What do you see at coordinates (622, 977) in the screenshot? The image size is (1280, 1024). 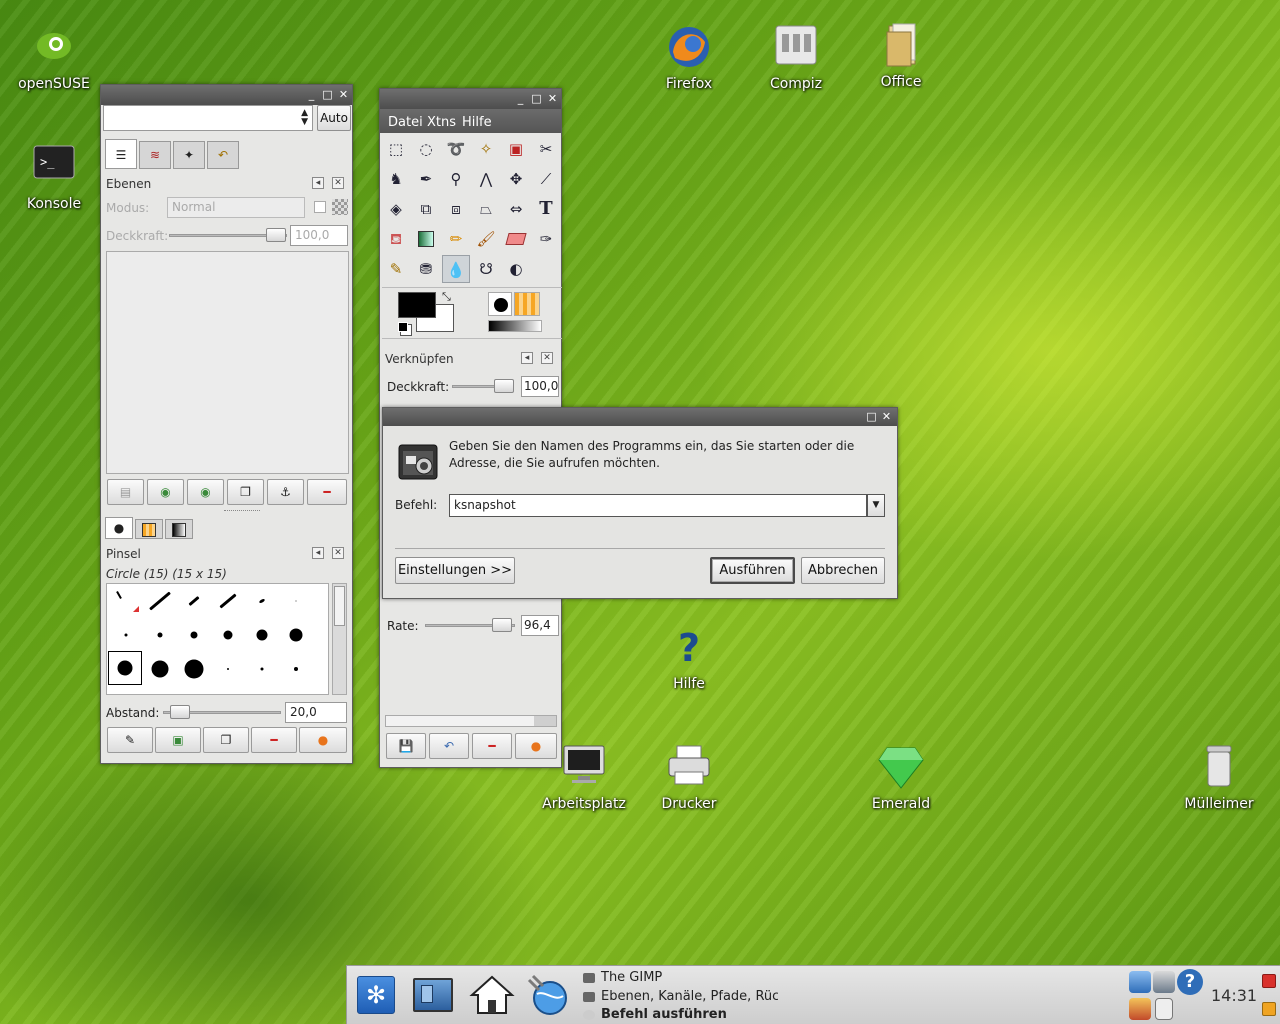 I see `task-the-gimp: The GIMP` at bounding box center [622, 977].